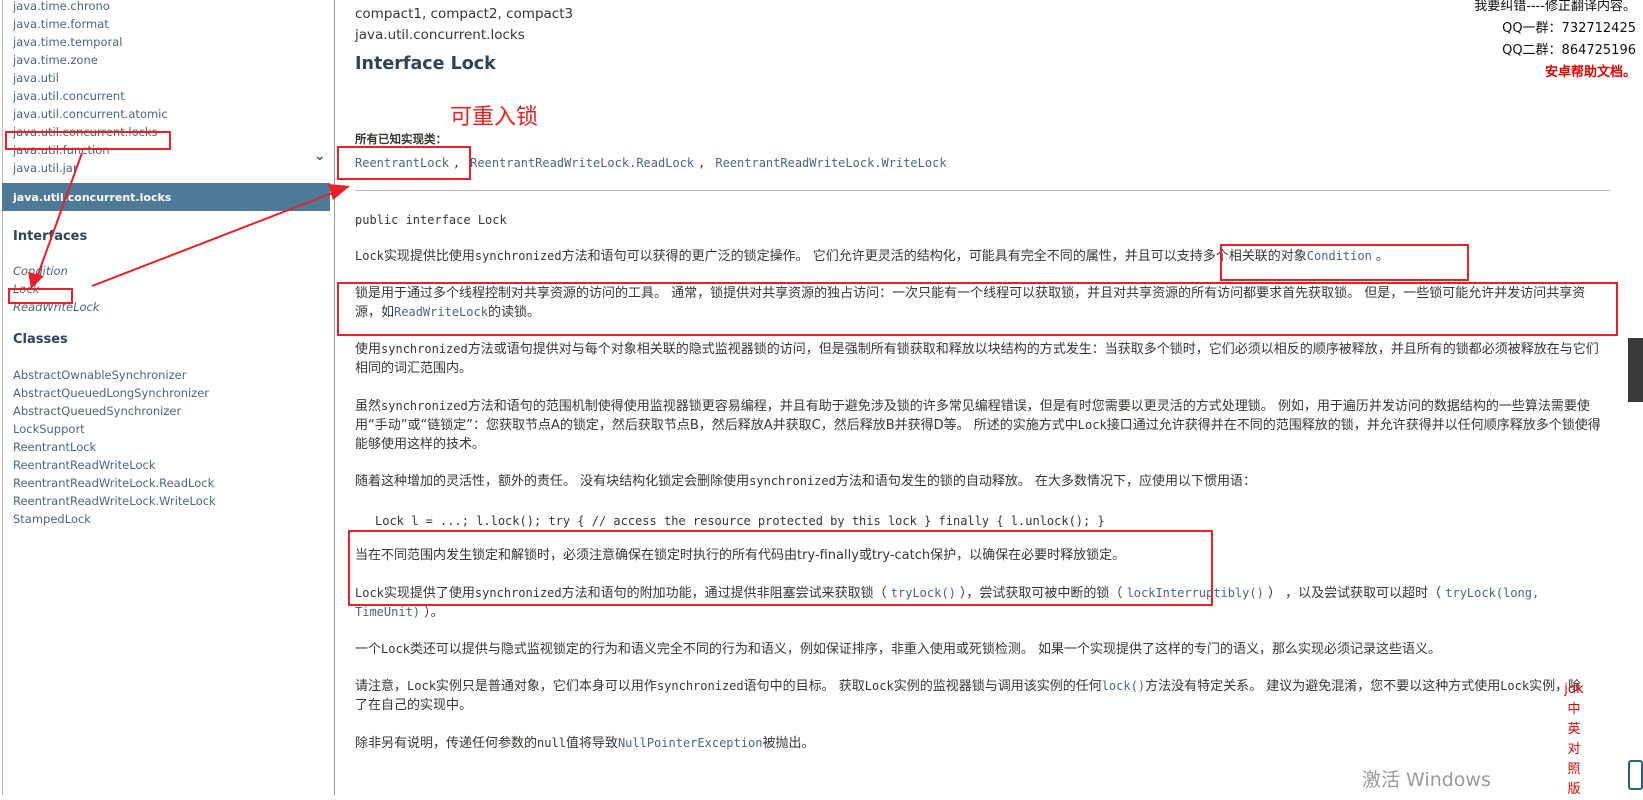 Image resolution: width=1643 pixels, height=800 pixels. Describe the element at coordinates (1574, 749) in the screenshot. I see `side-label-char: 对` at that location.